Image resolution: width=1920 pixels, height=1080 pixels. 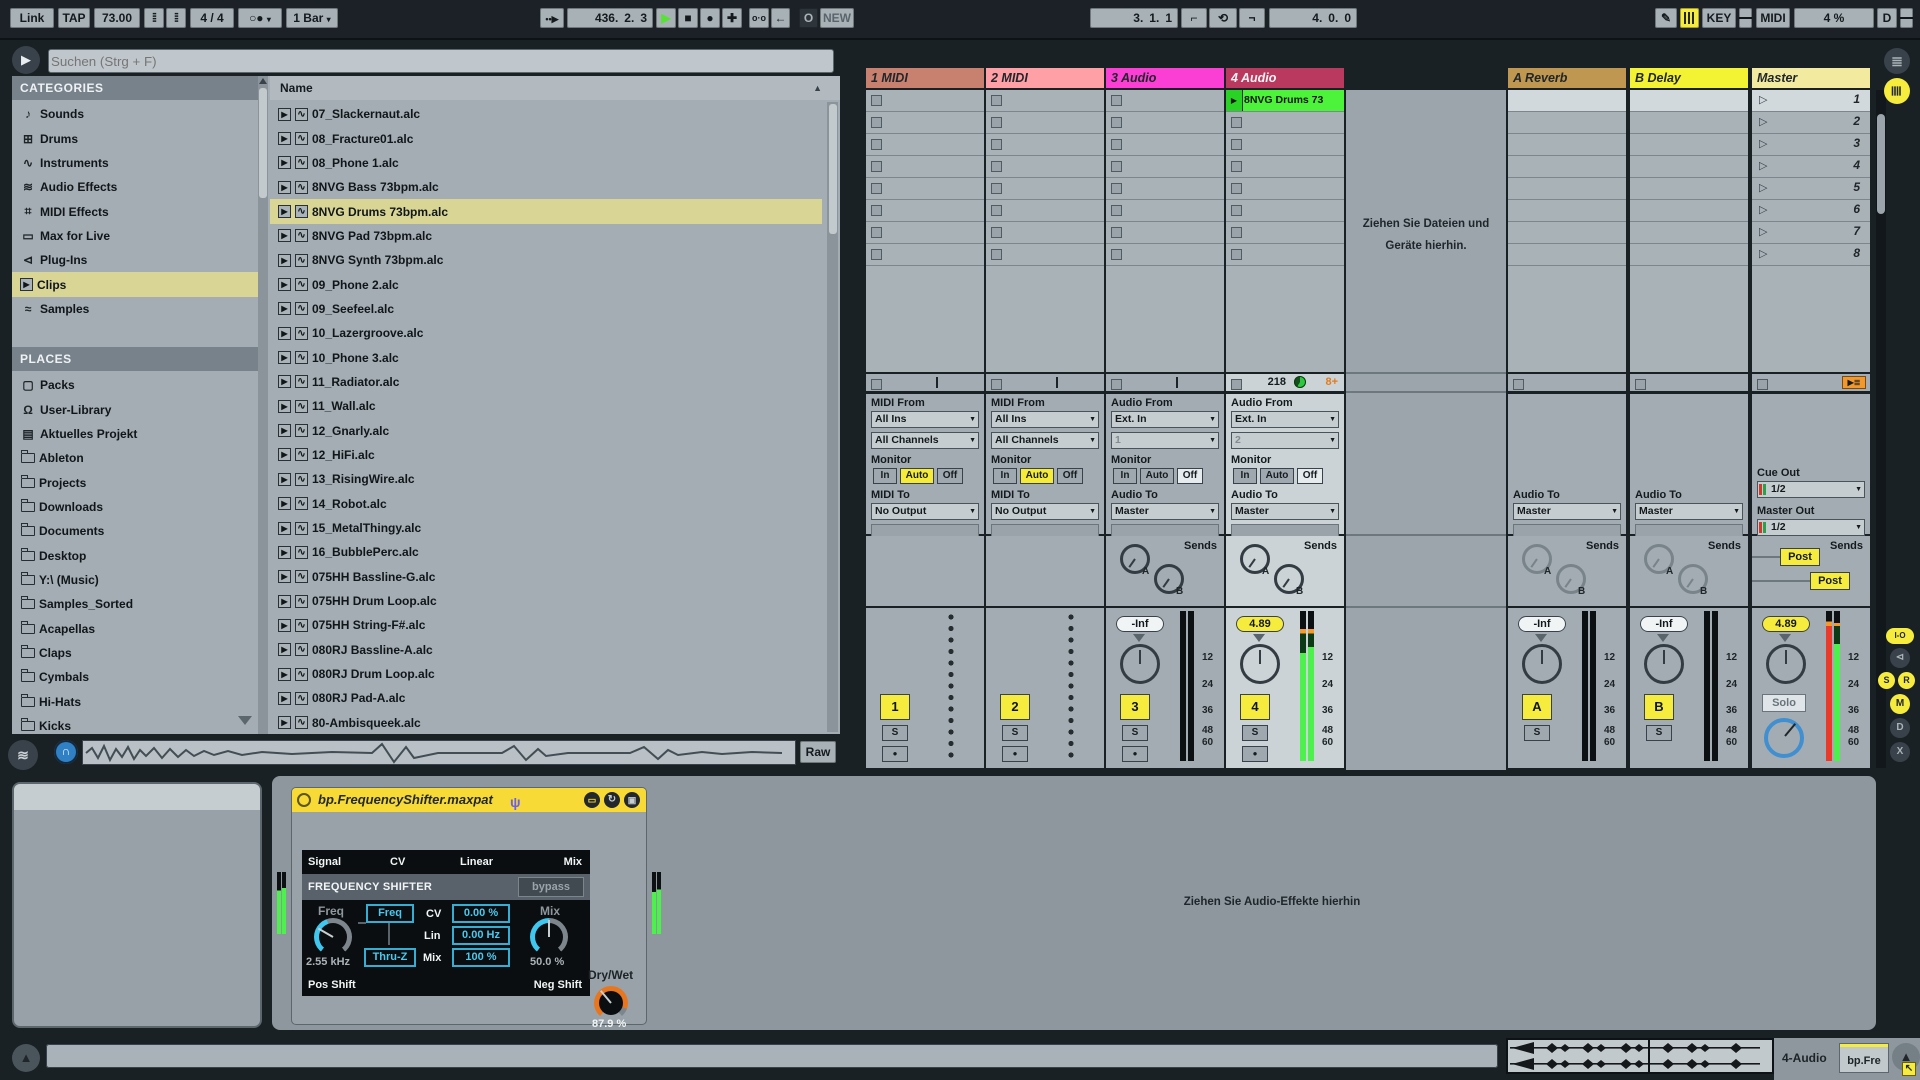 What do you see at coordinates (688, 18) in the screenshot?
I see `stop-button: ■` at bounding box center [688, 18].